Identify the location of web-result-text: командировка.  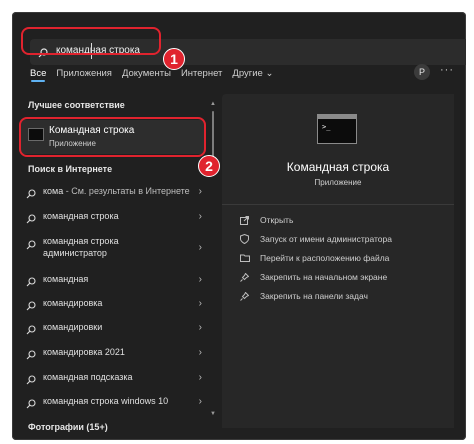
(73, 303).